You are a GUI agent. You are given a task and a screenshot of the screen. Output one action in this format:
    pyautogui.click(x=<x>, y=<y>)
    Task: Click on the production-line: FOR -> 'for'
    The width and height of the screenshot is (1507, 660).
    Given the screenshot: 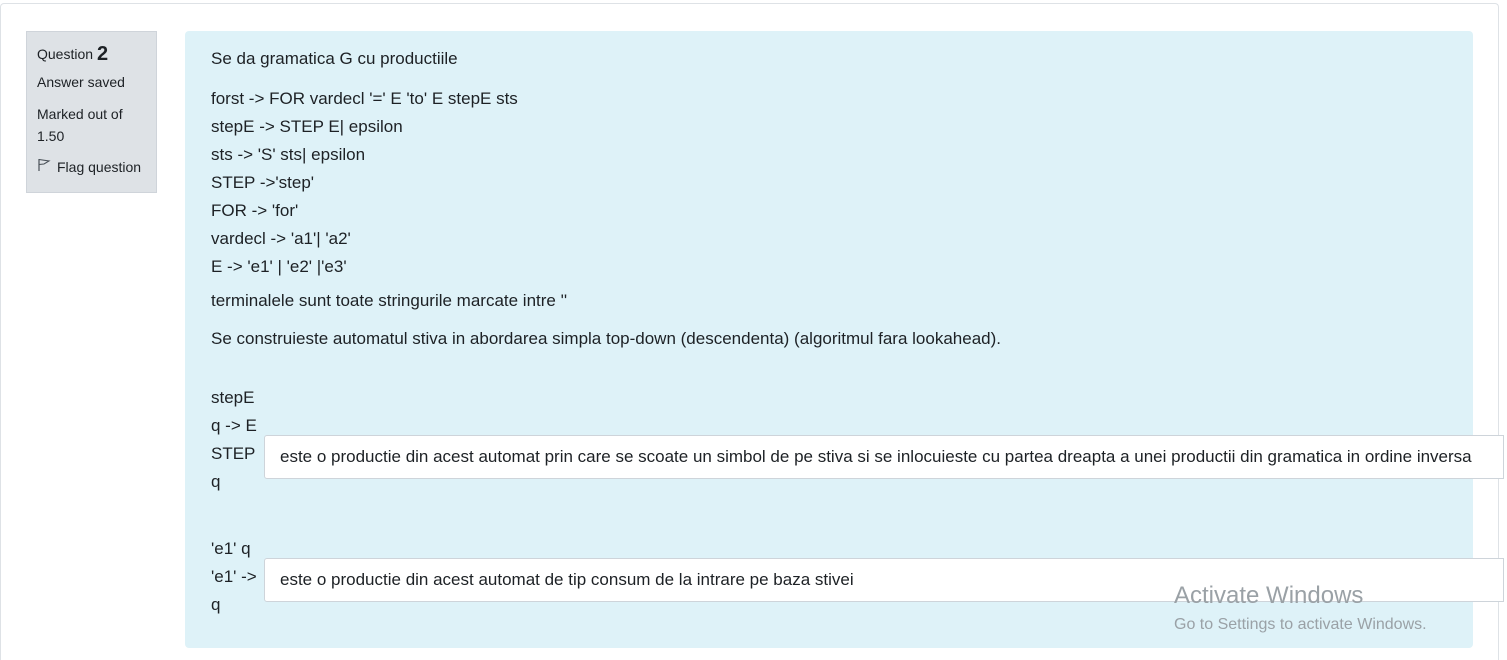 What is the action you would take?
    pyautogui.click(x=255, y=210)
    